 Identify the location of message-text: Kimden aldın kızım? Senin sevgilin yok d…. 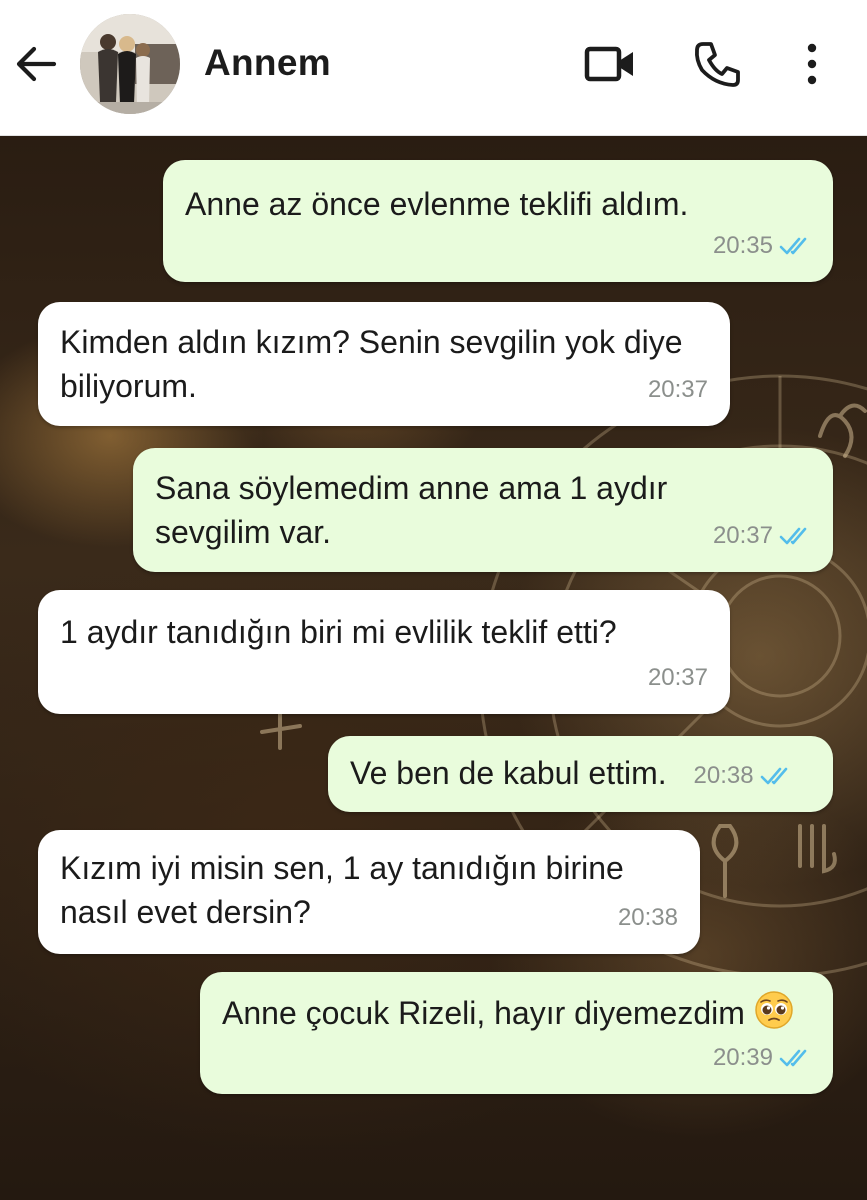
(371, 364).